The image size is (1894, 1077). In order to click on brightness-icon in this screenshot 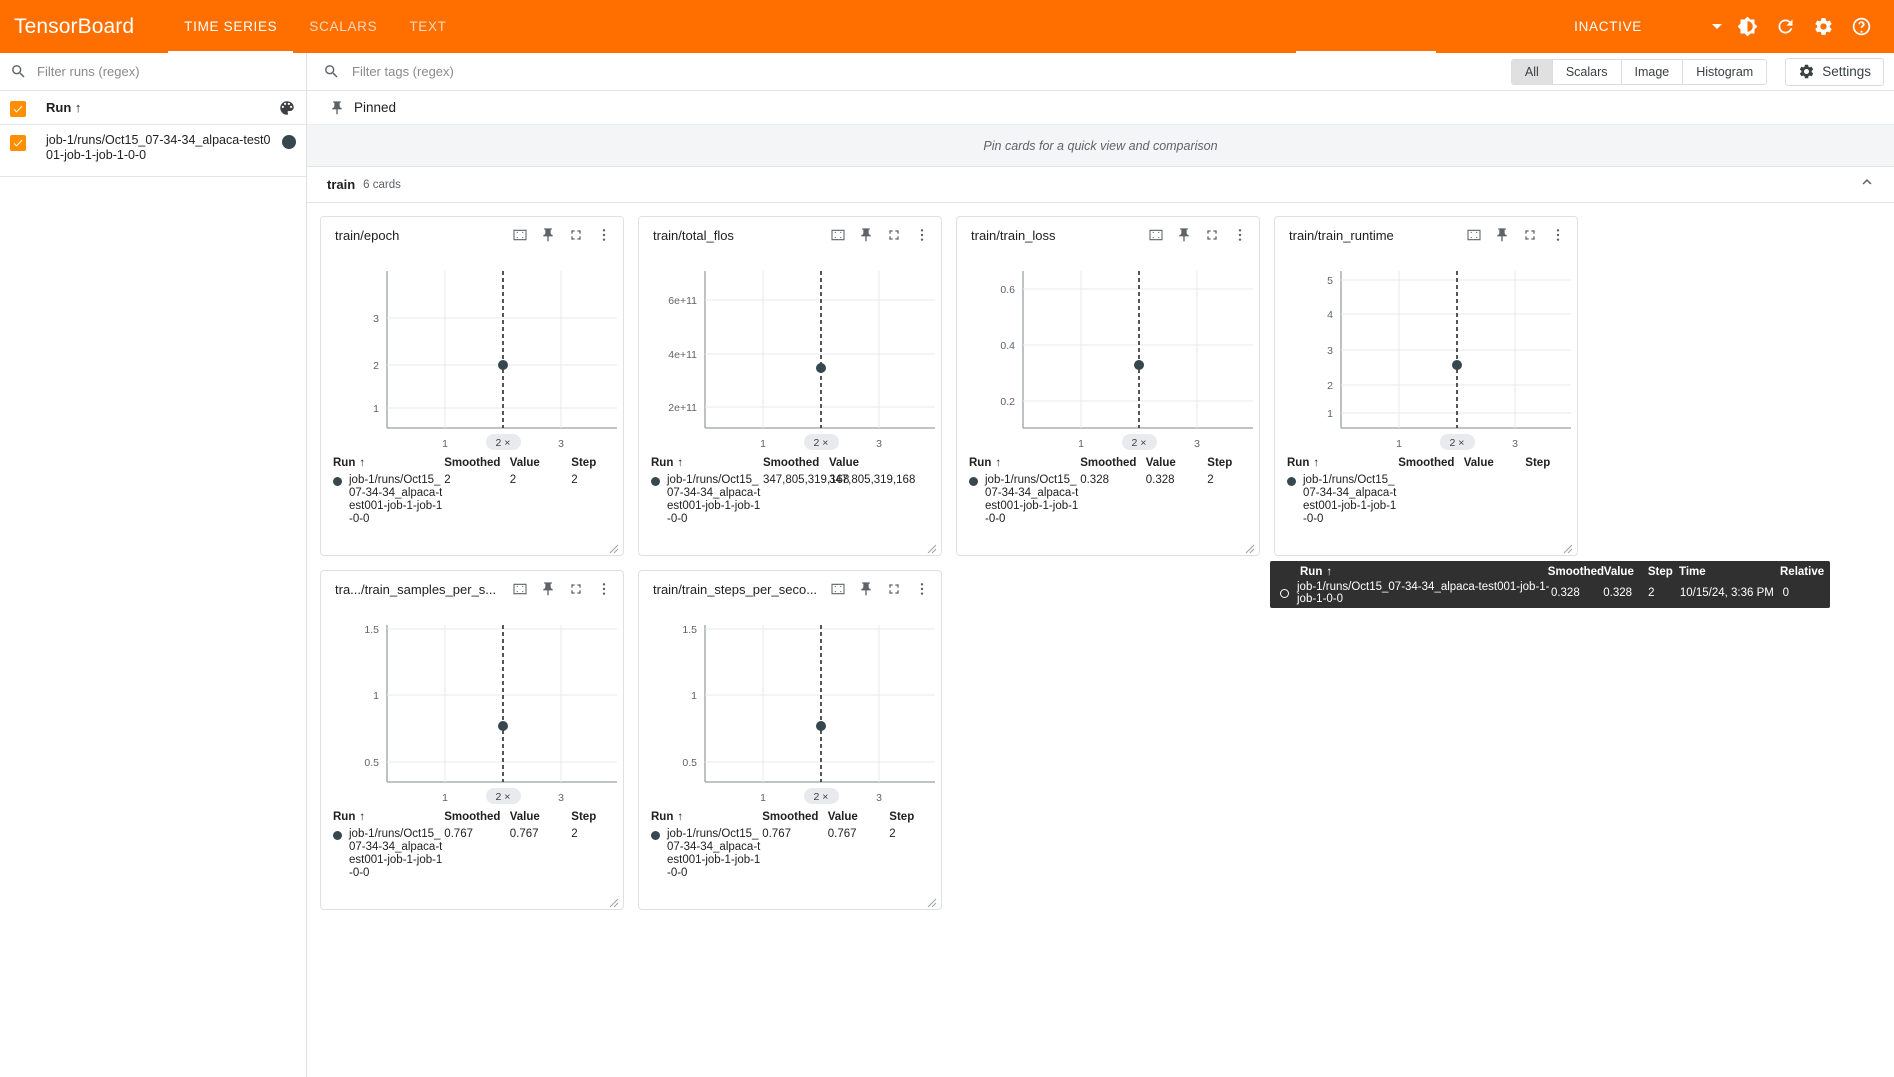, I will do `click(1747, 27)`.